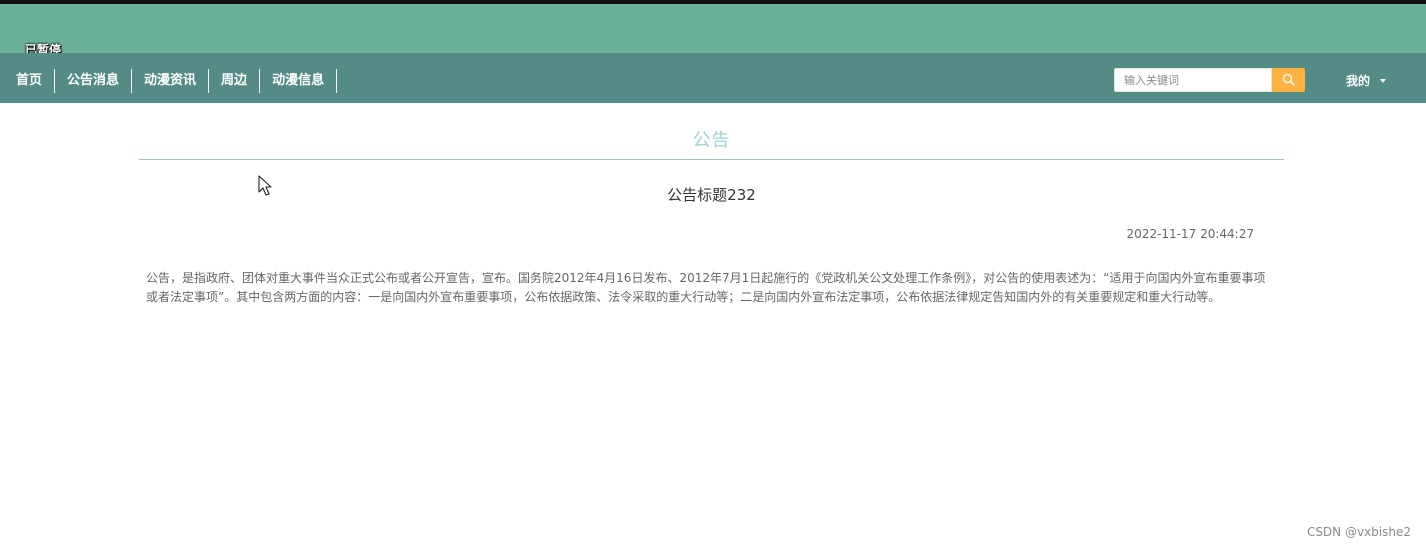  Describe the element at coordinates (1190, 234) in the screenshot. I see `notice-date: 2022-11-17 20:44:27` at that location.